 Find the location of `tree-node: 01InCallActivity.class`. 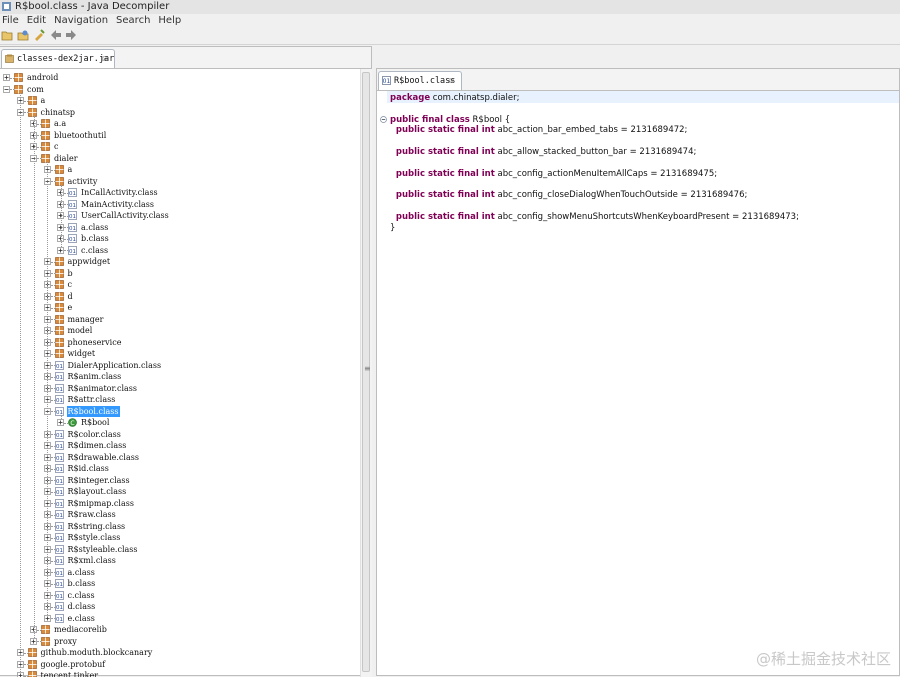

tree-node: 01InCallActivity.class is located at coordinates (180, 193).